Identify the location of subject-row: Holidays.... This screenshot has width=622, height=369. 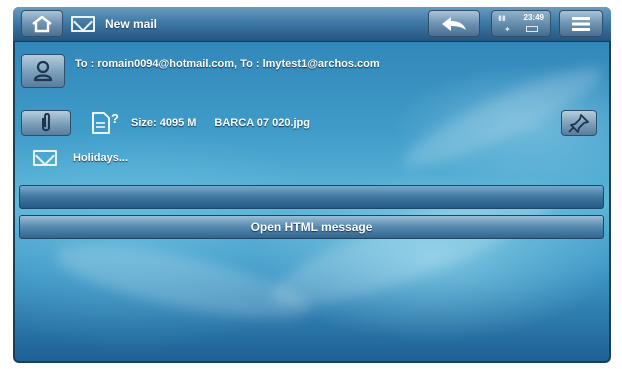
(312, 158).